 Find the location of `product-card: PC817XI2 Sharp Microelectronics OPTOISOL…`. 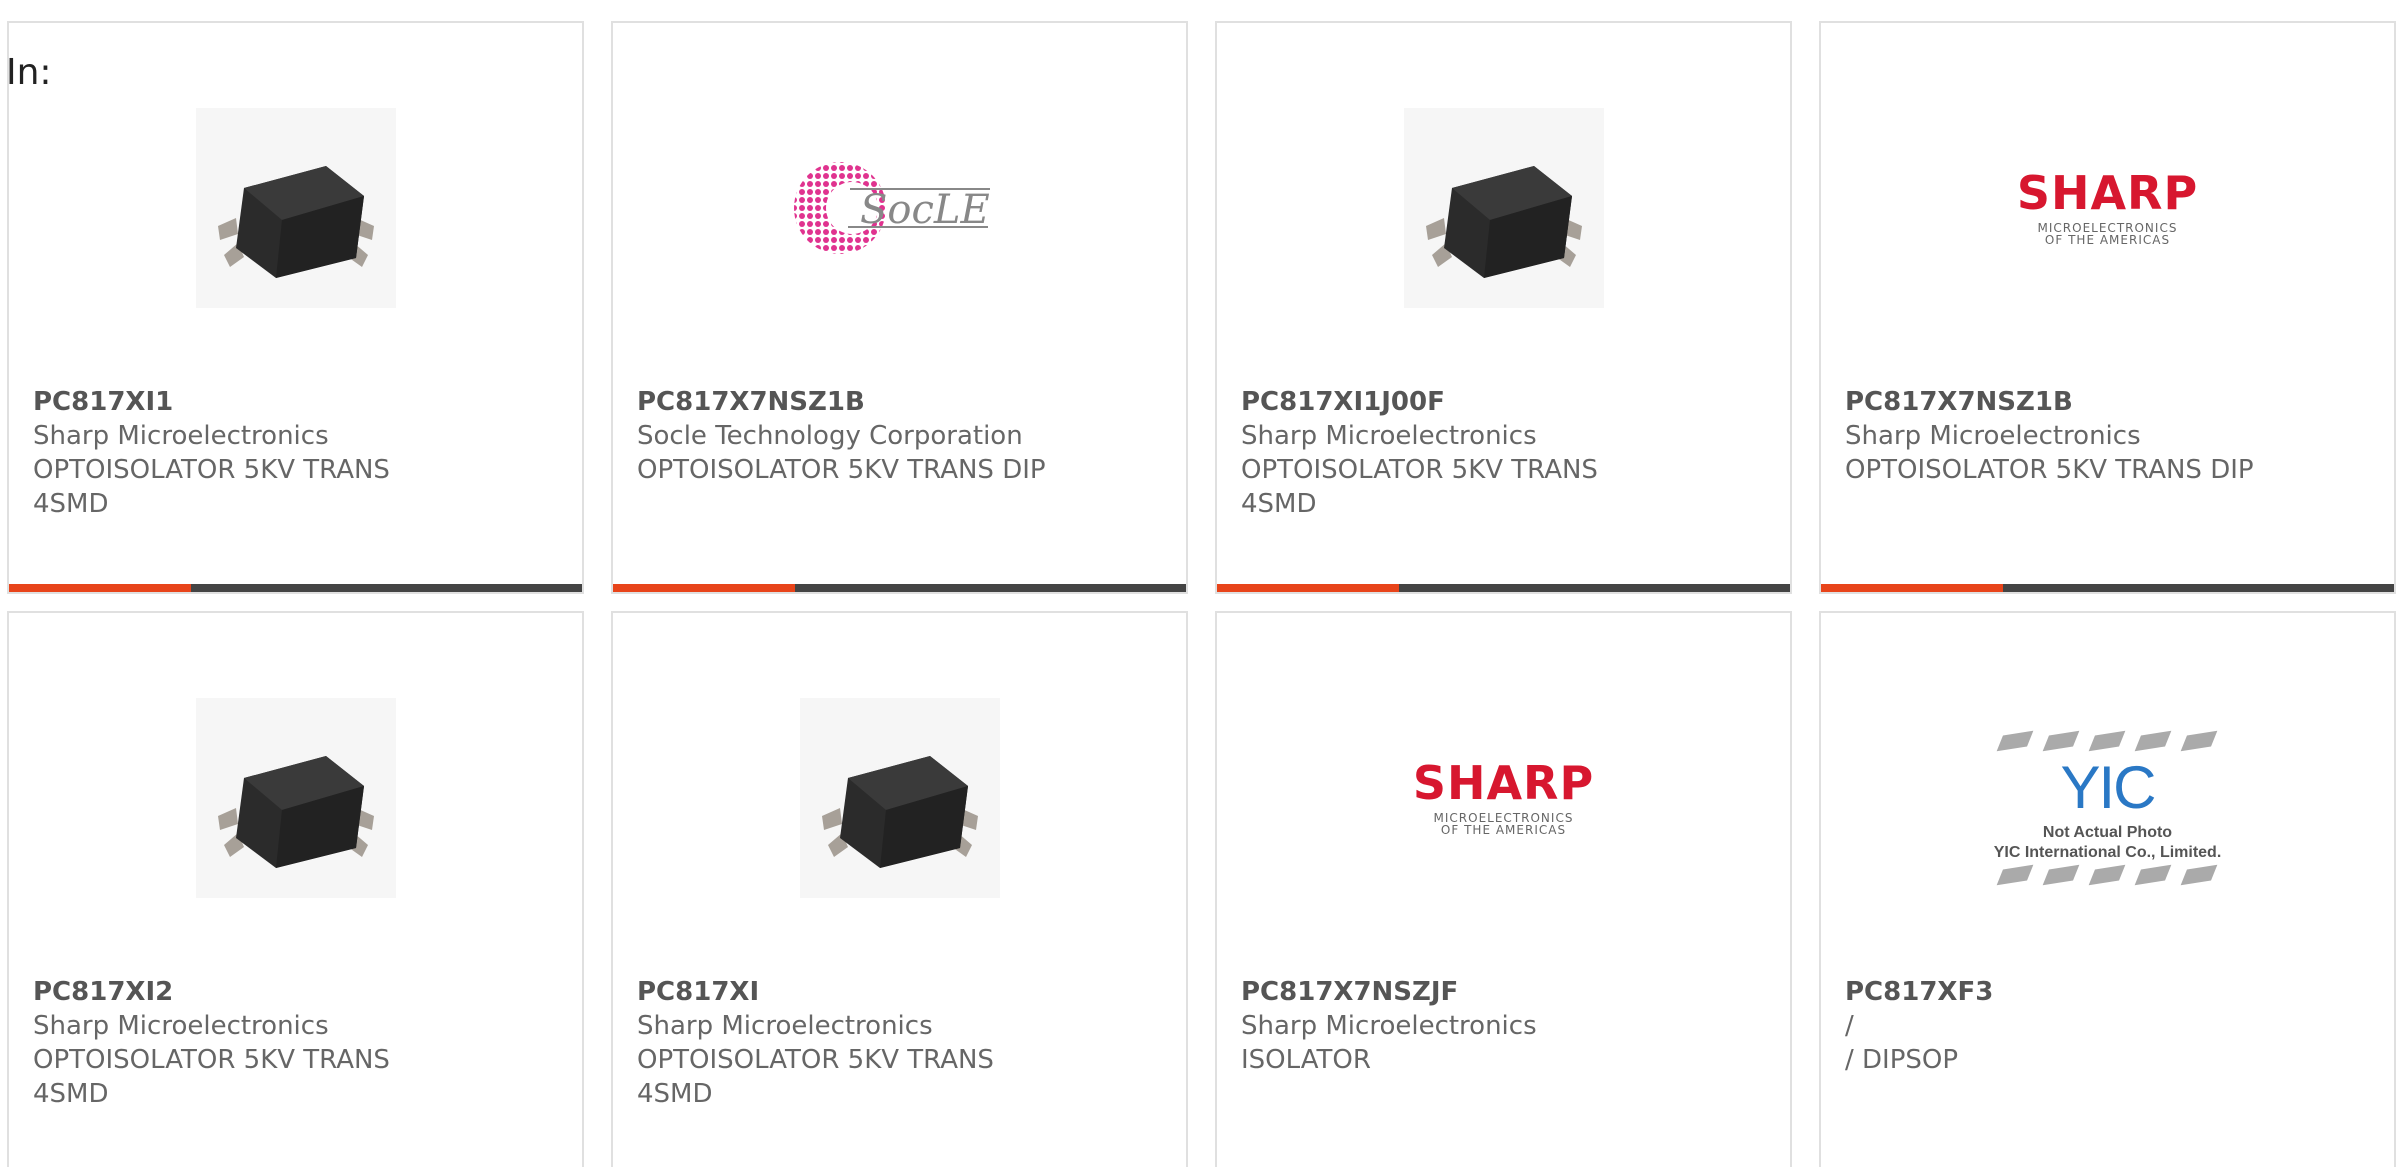

product-card: PC817XI2 Sharp Microelectronics OPTOISOL… is located at coordinates (295, 889).